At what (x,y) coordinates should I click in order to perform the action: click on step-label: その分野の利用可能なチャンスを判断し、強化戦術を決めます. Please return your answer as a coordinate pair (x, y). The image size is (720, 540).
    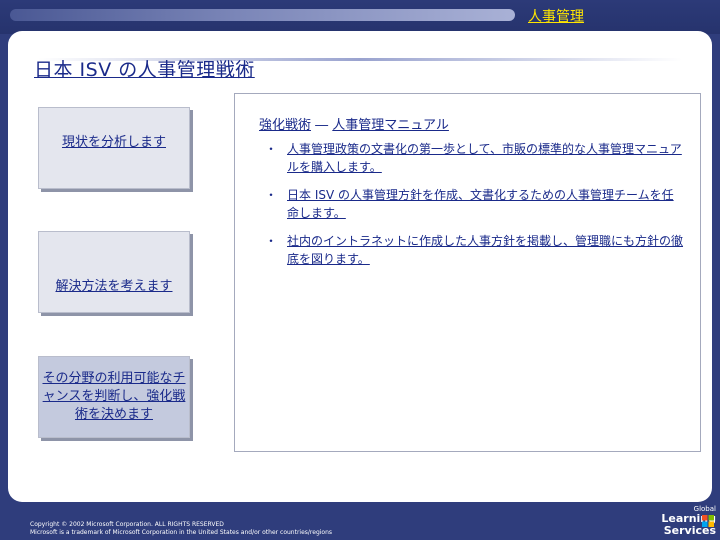
    Looking at the image, I should click on (114, 396).